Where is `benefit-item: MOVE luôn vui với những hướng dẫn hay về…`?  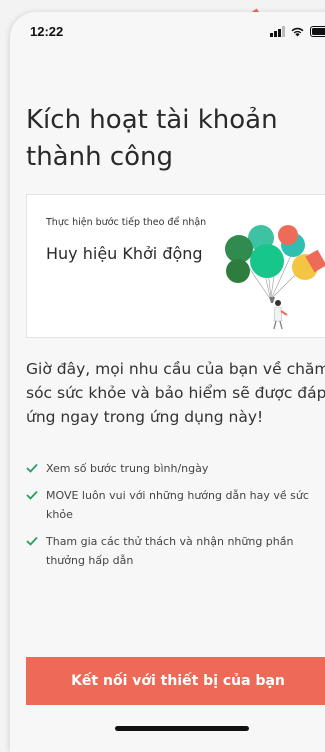
benefit-item: MOVE luôn vui với những hướng dẫn hay về… is located at coordinates (175, 505).